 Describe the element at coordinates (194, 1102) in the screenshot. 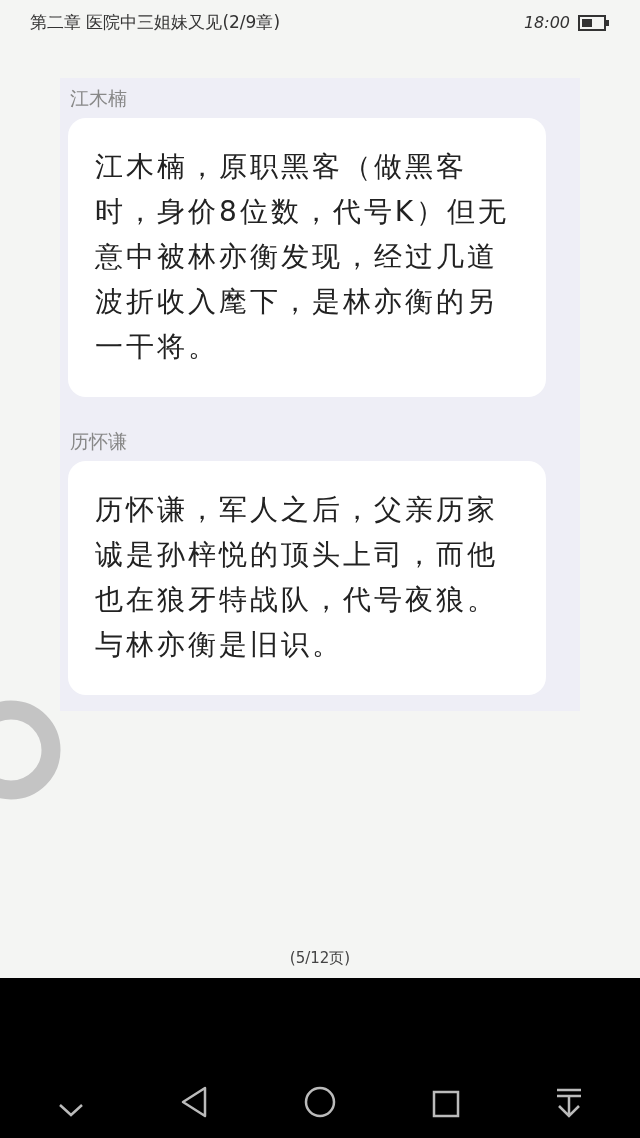

I see `back-icon` at that location.